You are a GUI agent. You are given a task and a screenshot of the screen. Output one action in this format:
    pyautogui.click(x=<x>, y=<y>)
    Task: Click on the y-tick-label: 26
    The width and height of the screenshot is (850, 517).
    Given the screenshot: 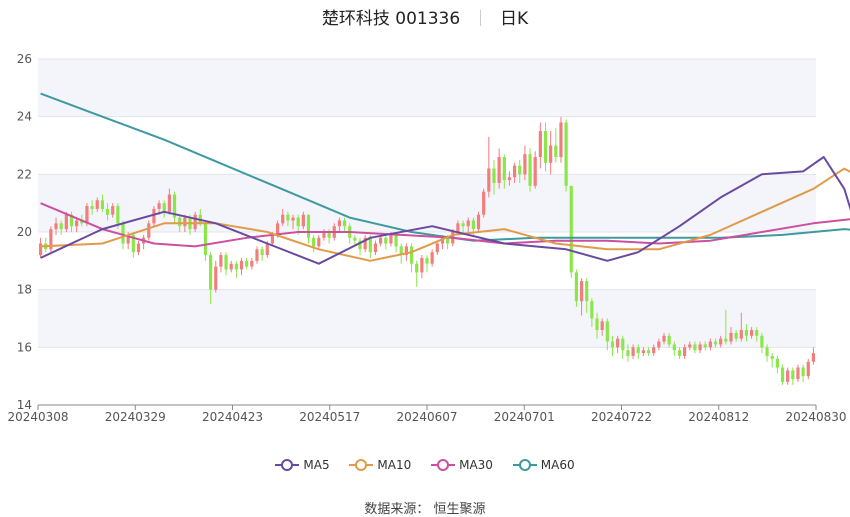 What is the action you would take?
    pyautogui.click(x=24, y=59)
    